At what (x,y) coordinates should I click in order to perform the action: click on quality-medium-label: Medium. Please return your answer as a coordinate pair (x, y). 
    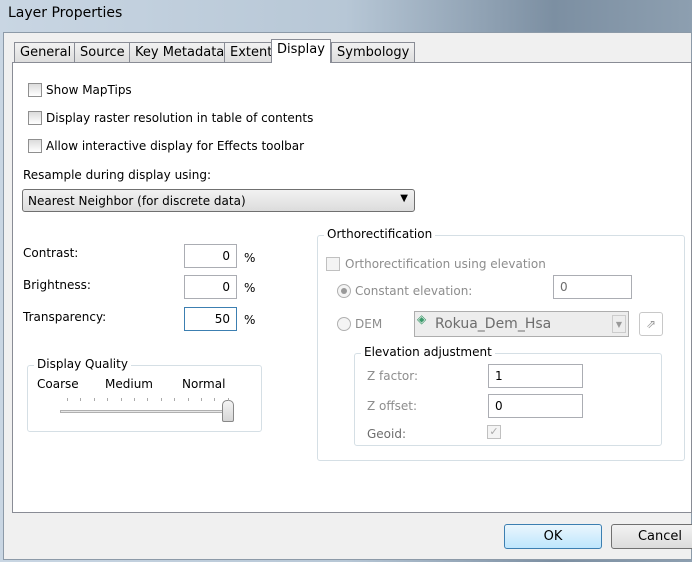
    Looking at the image, I should click on (129, 384).